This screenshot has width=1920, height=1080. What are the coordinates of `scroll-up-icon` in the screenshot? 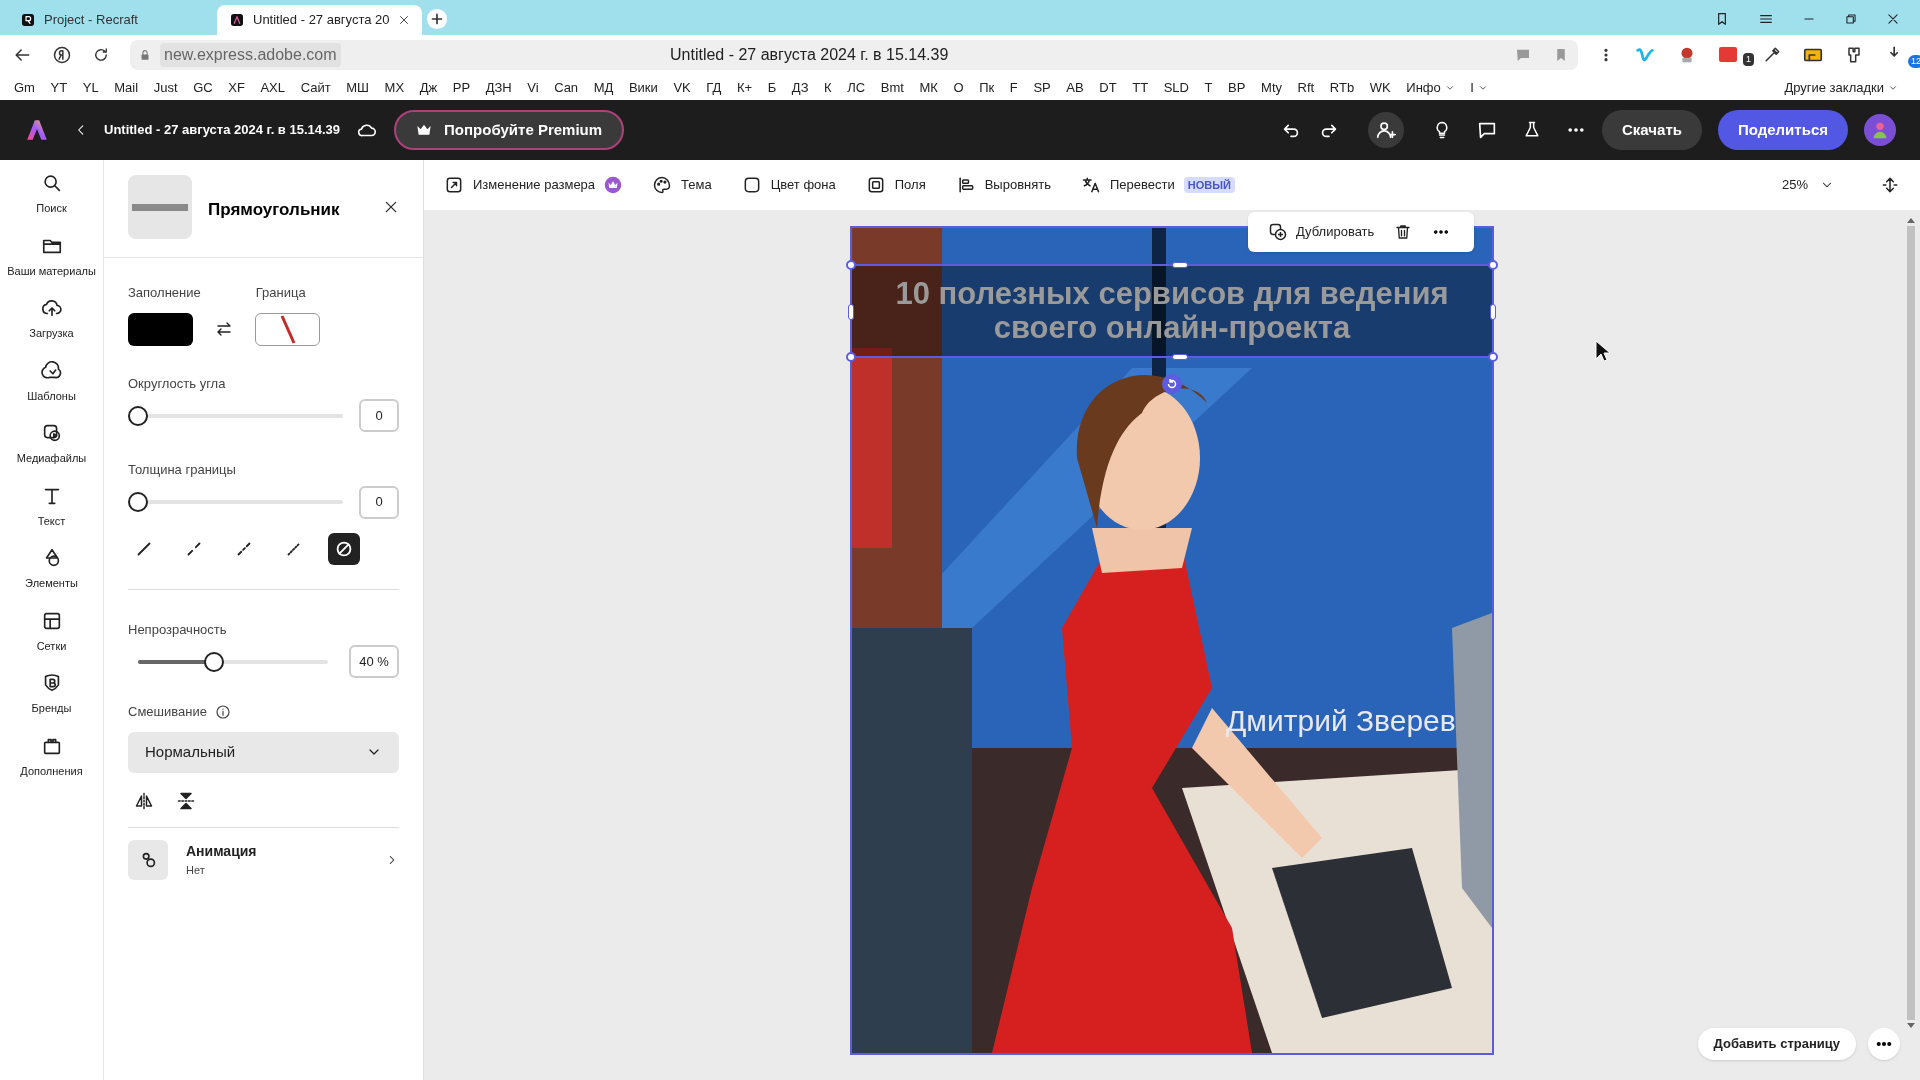 It's located at (1911, 220).